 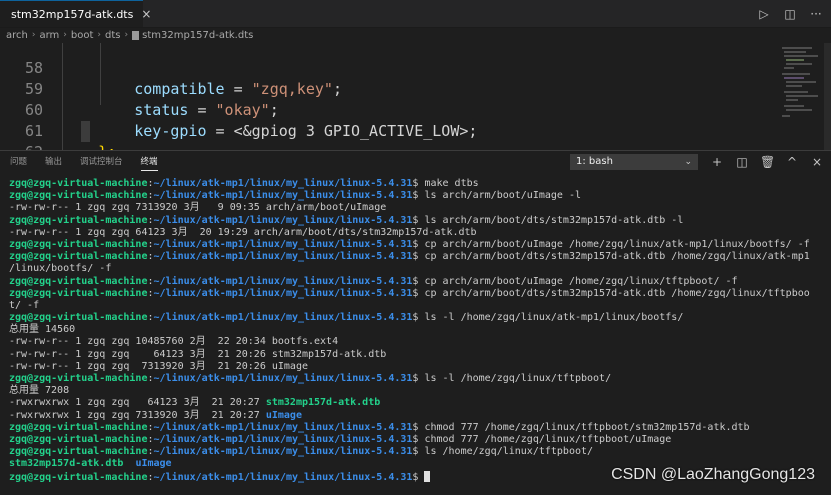 I want to click on split-terminal-icon: ◫, so click(x=742, y=162).